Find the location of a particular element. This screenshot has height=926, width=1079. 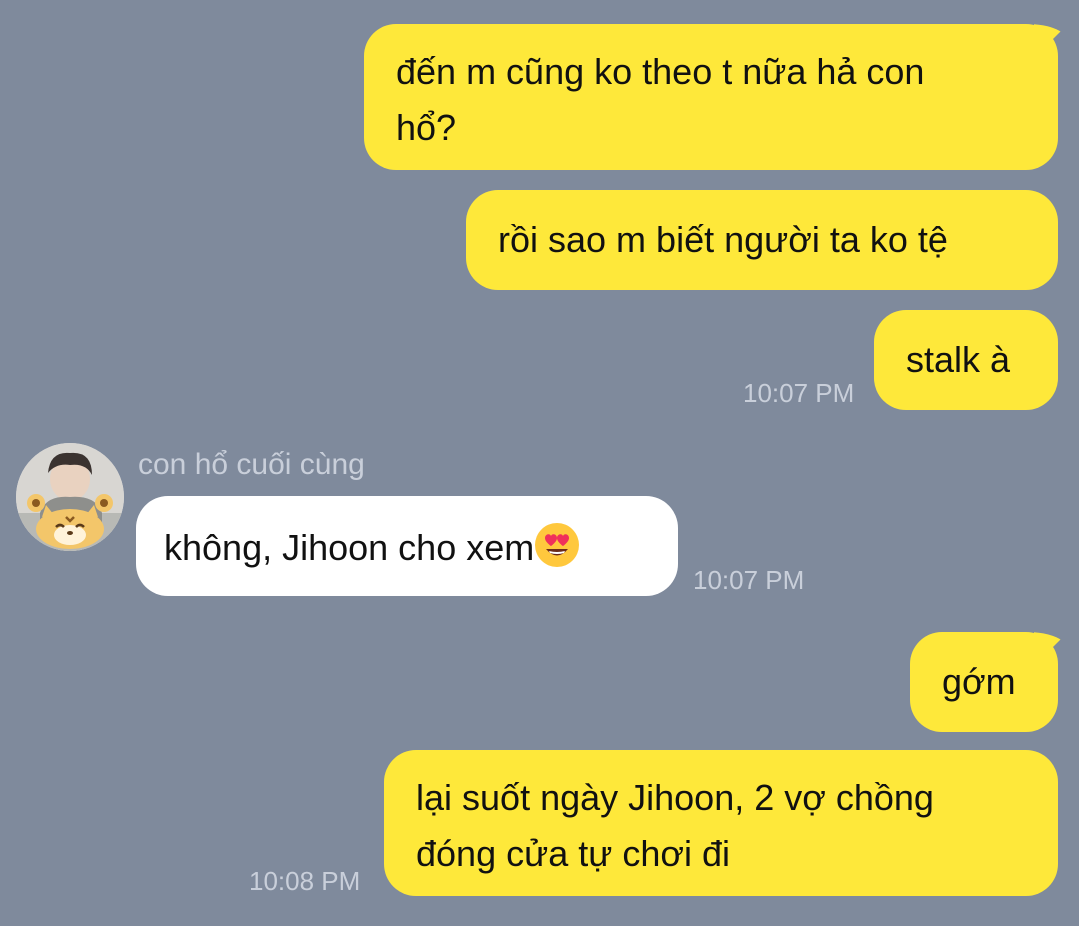

message-text: không, Jihoon cho xem is located at coordinates (349, 547).